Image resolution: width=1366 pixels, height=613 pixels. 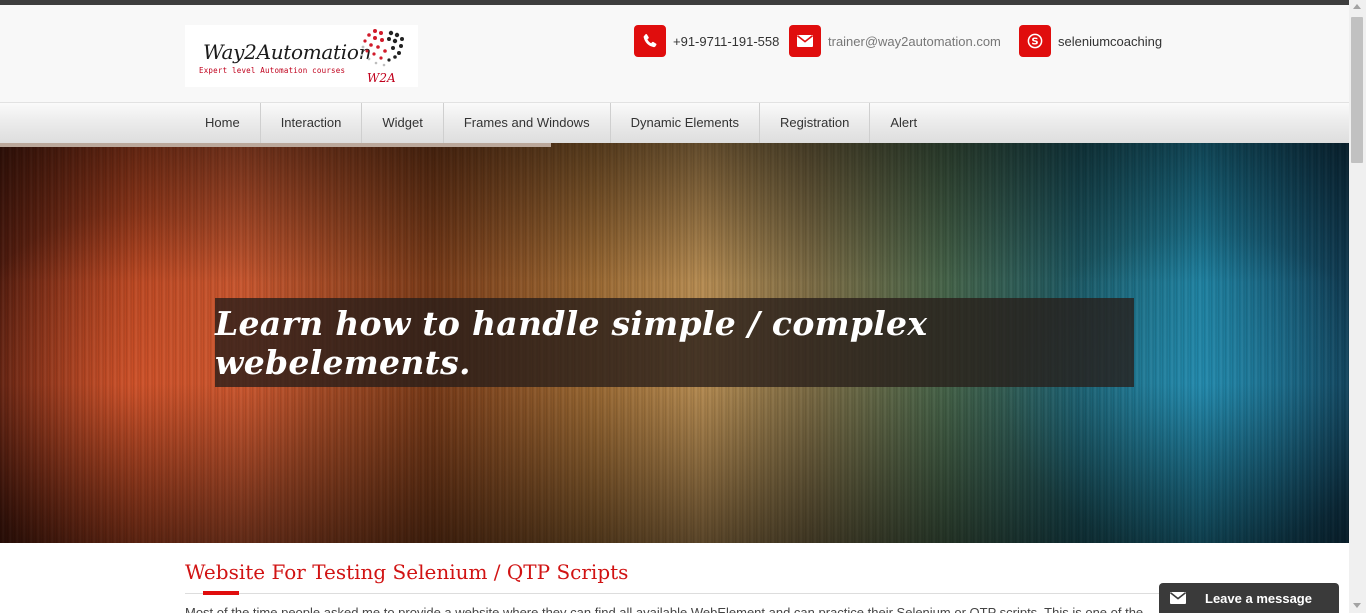 What do you see at coordinates (272, 70) in the screenshot?
I see `logo-tagline: Expert level Automation courses` at bounding box center [272, 70].